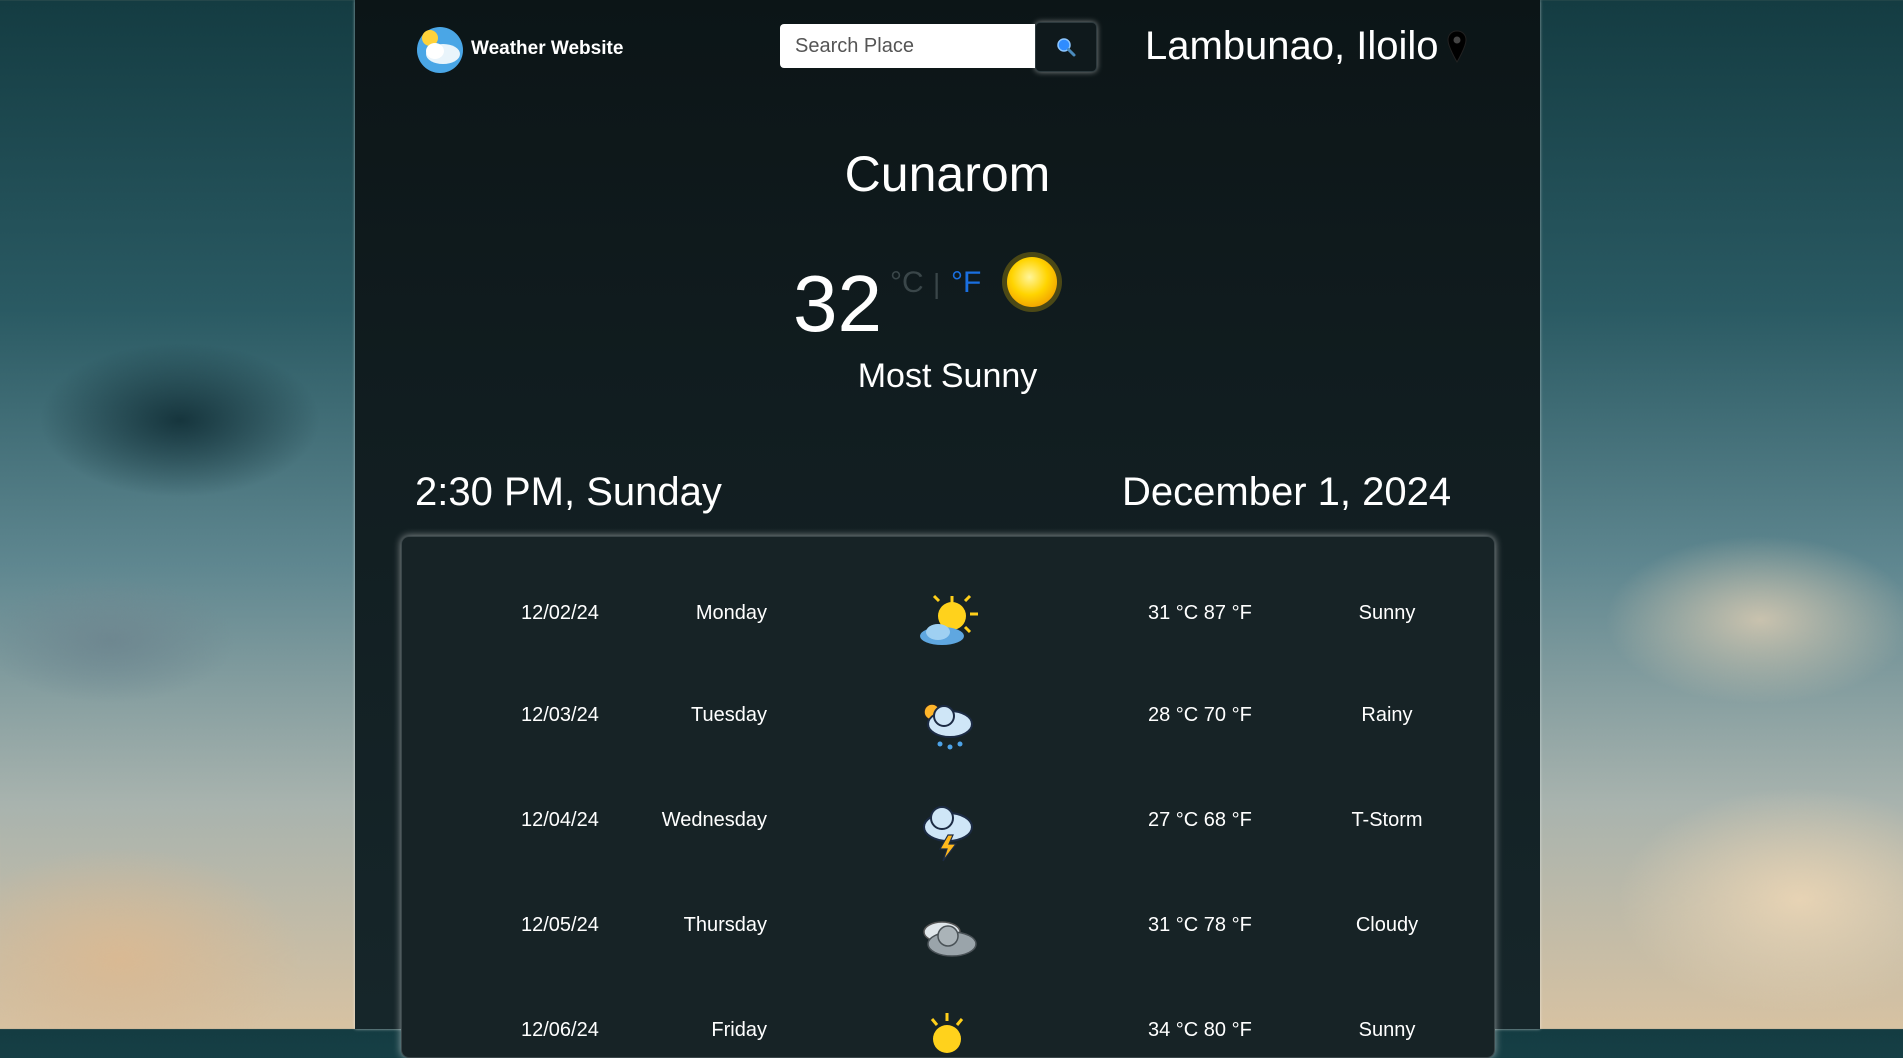 The image size is (1903, 1058). What do you see at coordinates (947, 174) in the screenshot?
I see `place-name: Cunarom` at bounding box center [947, 174].